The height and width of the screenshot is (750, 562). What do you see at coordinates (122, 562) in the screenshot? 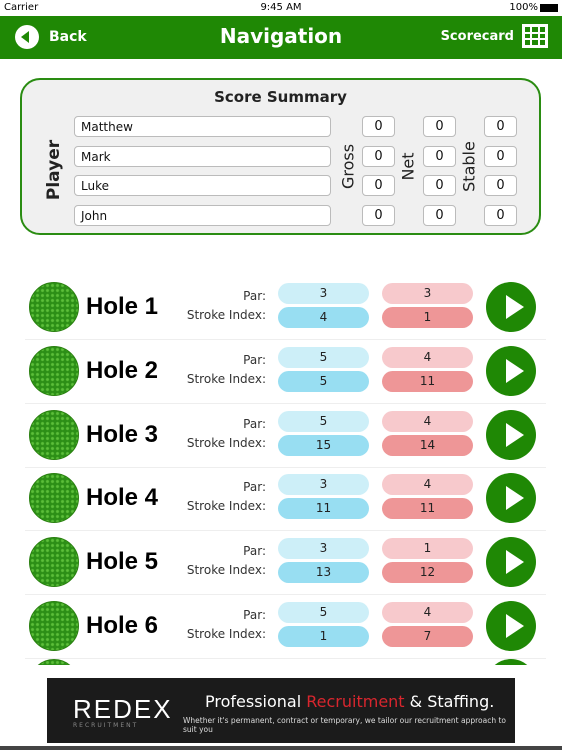
I see `hole-name: Hole 5` at bounding box center [122, 562].